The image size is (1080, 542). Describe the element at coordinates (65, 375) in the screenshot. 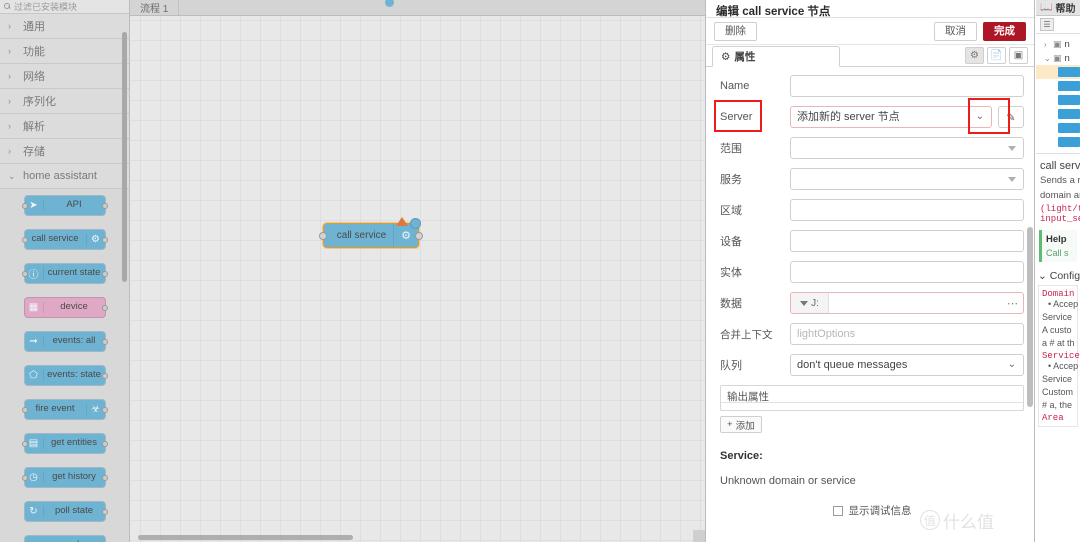

I see `palette-node-events-state: ⬠ events: state` at that location.